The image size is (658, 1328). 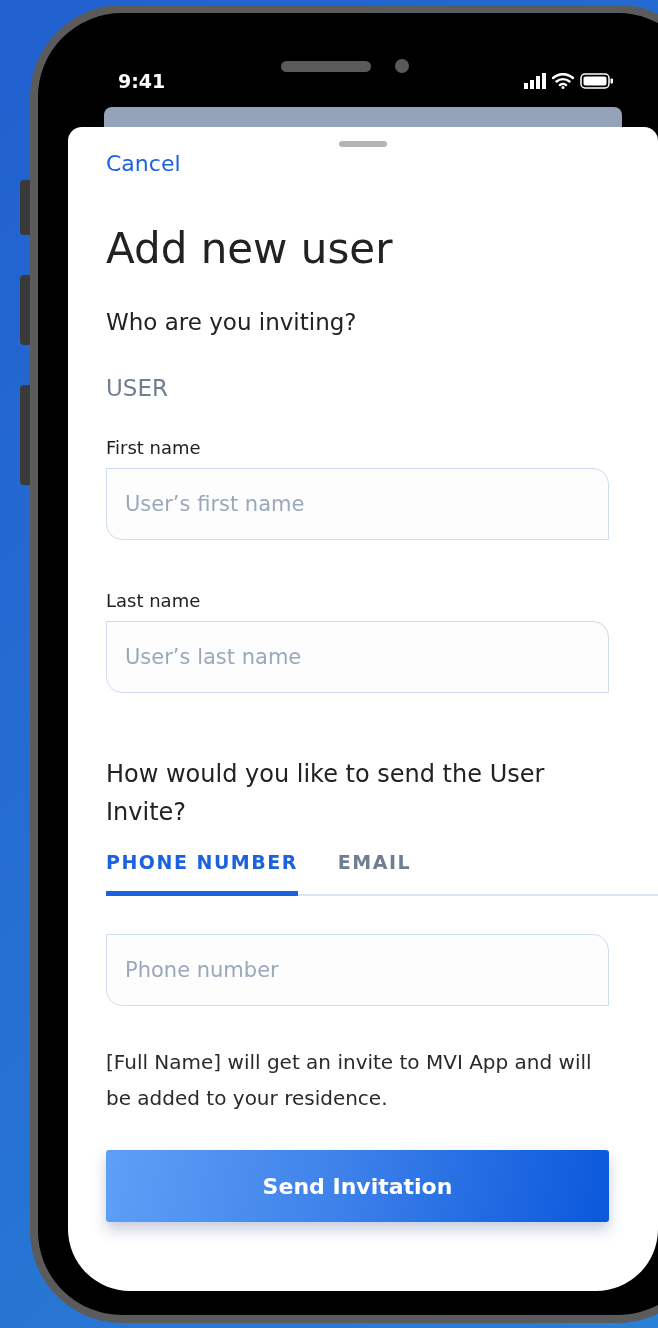 I want to click on page-title: Add new user, so click(x=250, y=248).